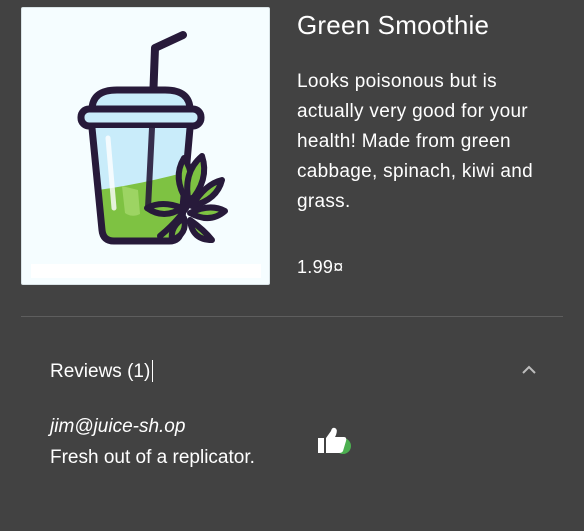 The height and width of the screenshot is (531, 584). Describe the element at coordinates (118, 426) in the screenshot. I see `review-author: jim@juice-sh.op` at that location.